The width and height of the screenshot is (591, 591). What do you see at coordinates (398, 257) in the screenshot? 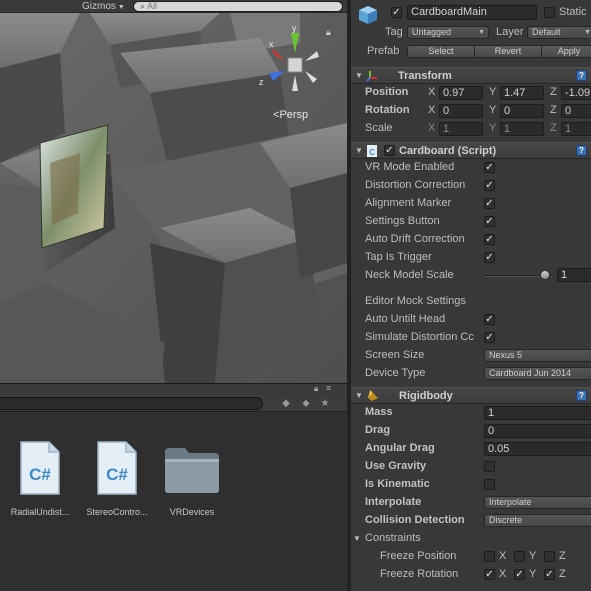
I see `toggle-label: Tap Is Trigger` at bounding box center [398, 257].